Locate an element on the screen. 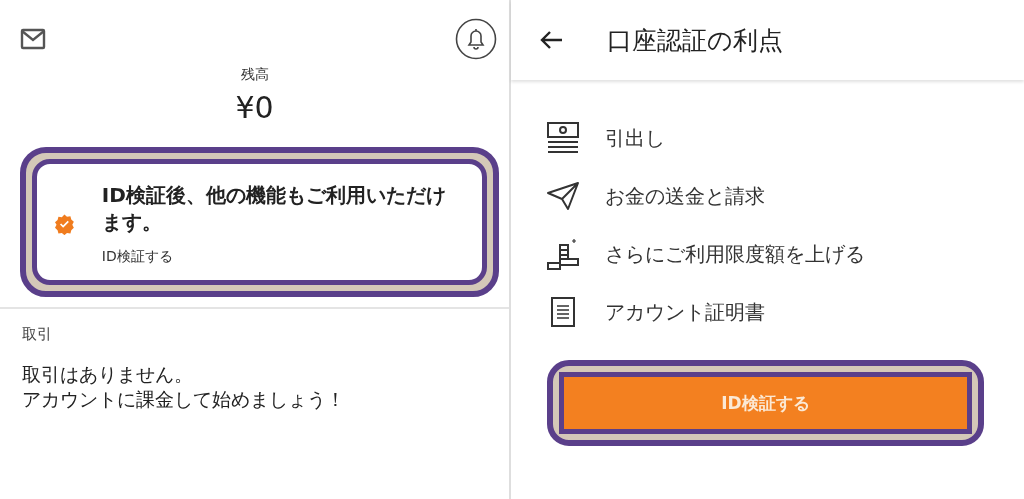 The width and height of the screenshot is (1024, 499). verified-badge-icon is located at coordinates (64, 224).